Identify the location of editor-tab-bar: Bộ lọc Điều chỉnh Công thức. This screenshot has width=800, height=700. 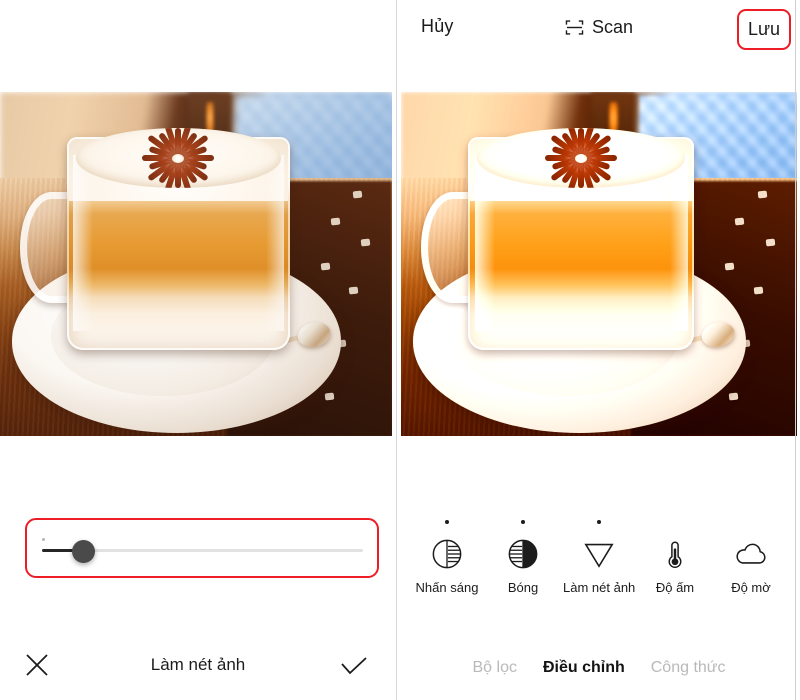
(598, 668).